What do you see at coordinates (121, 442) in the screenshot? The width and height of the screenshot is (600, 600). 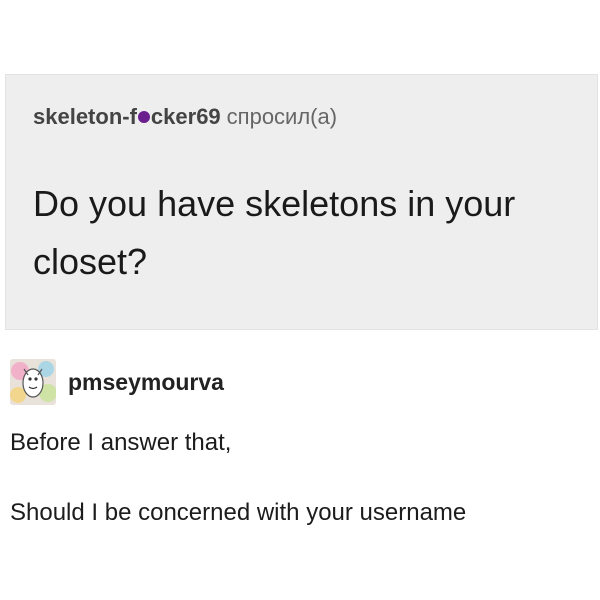 I see `answer-paragraph: Before I answer that,` at bounding box center [121, 442].